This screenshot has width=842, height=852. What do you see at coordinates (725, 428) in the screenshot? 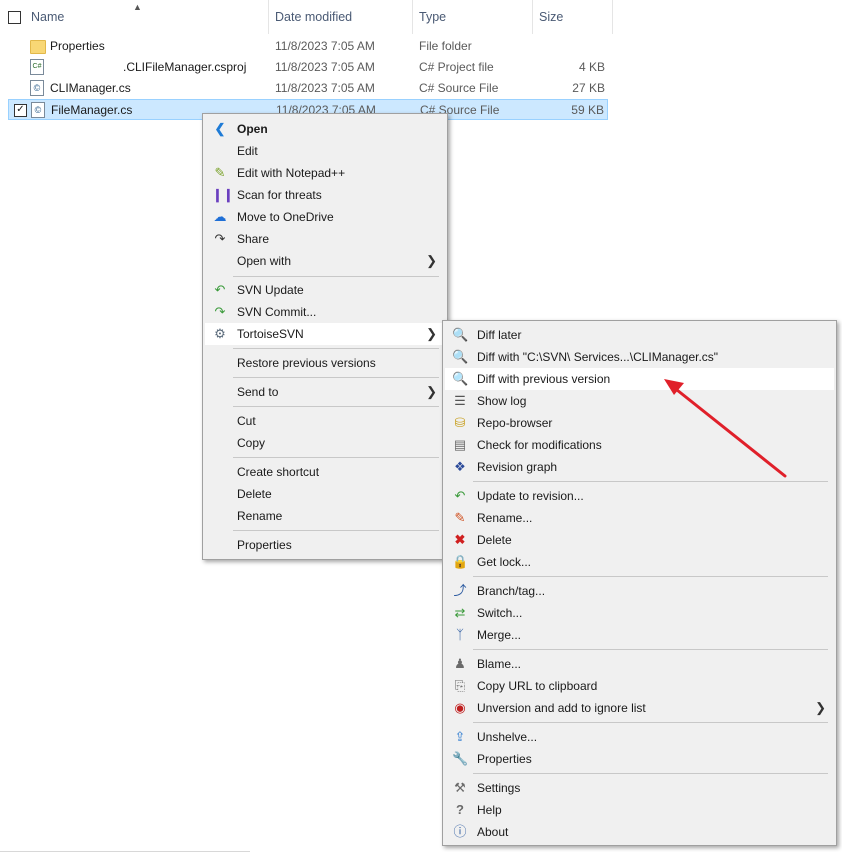
I see `annotation-arrow` at bounding box center [725, 428].